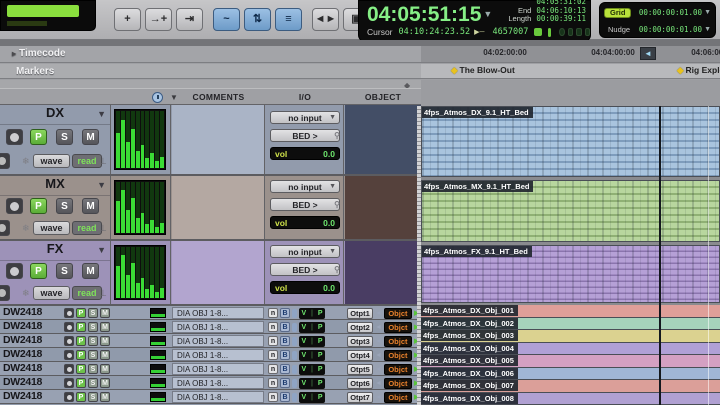 Image resolution: width=720 pixels, height=405 pixels. What do you see at coordinates (670, 12) in the screenshot?
I see `grid-value: 00:00:00:01.00` at bounding box center [670, 12].